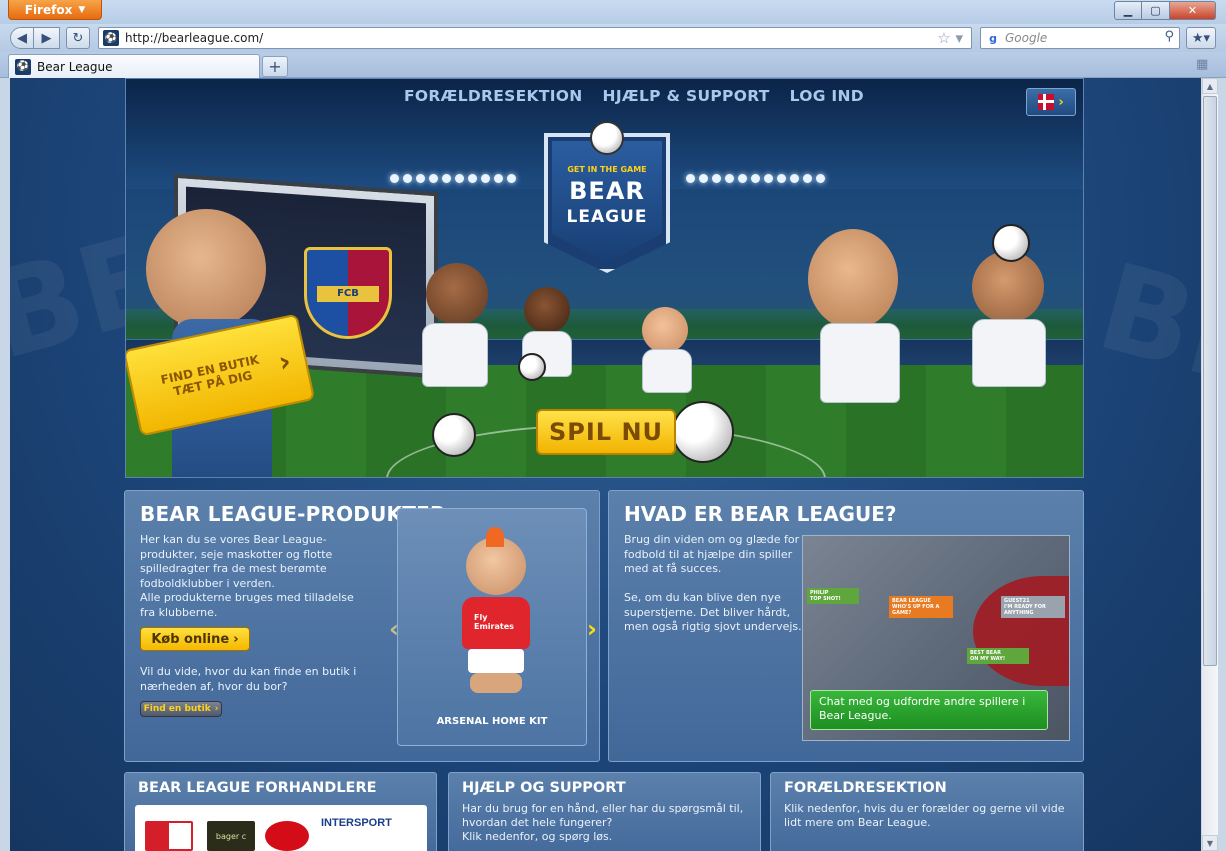 This screenshot has height=851, width=1226. What do you see at coordinates (455, 355) in the screenshot?
I see `player-1-shirt` at bounding box center [455, 355].